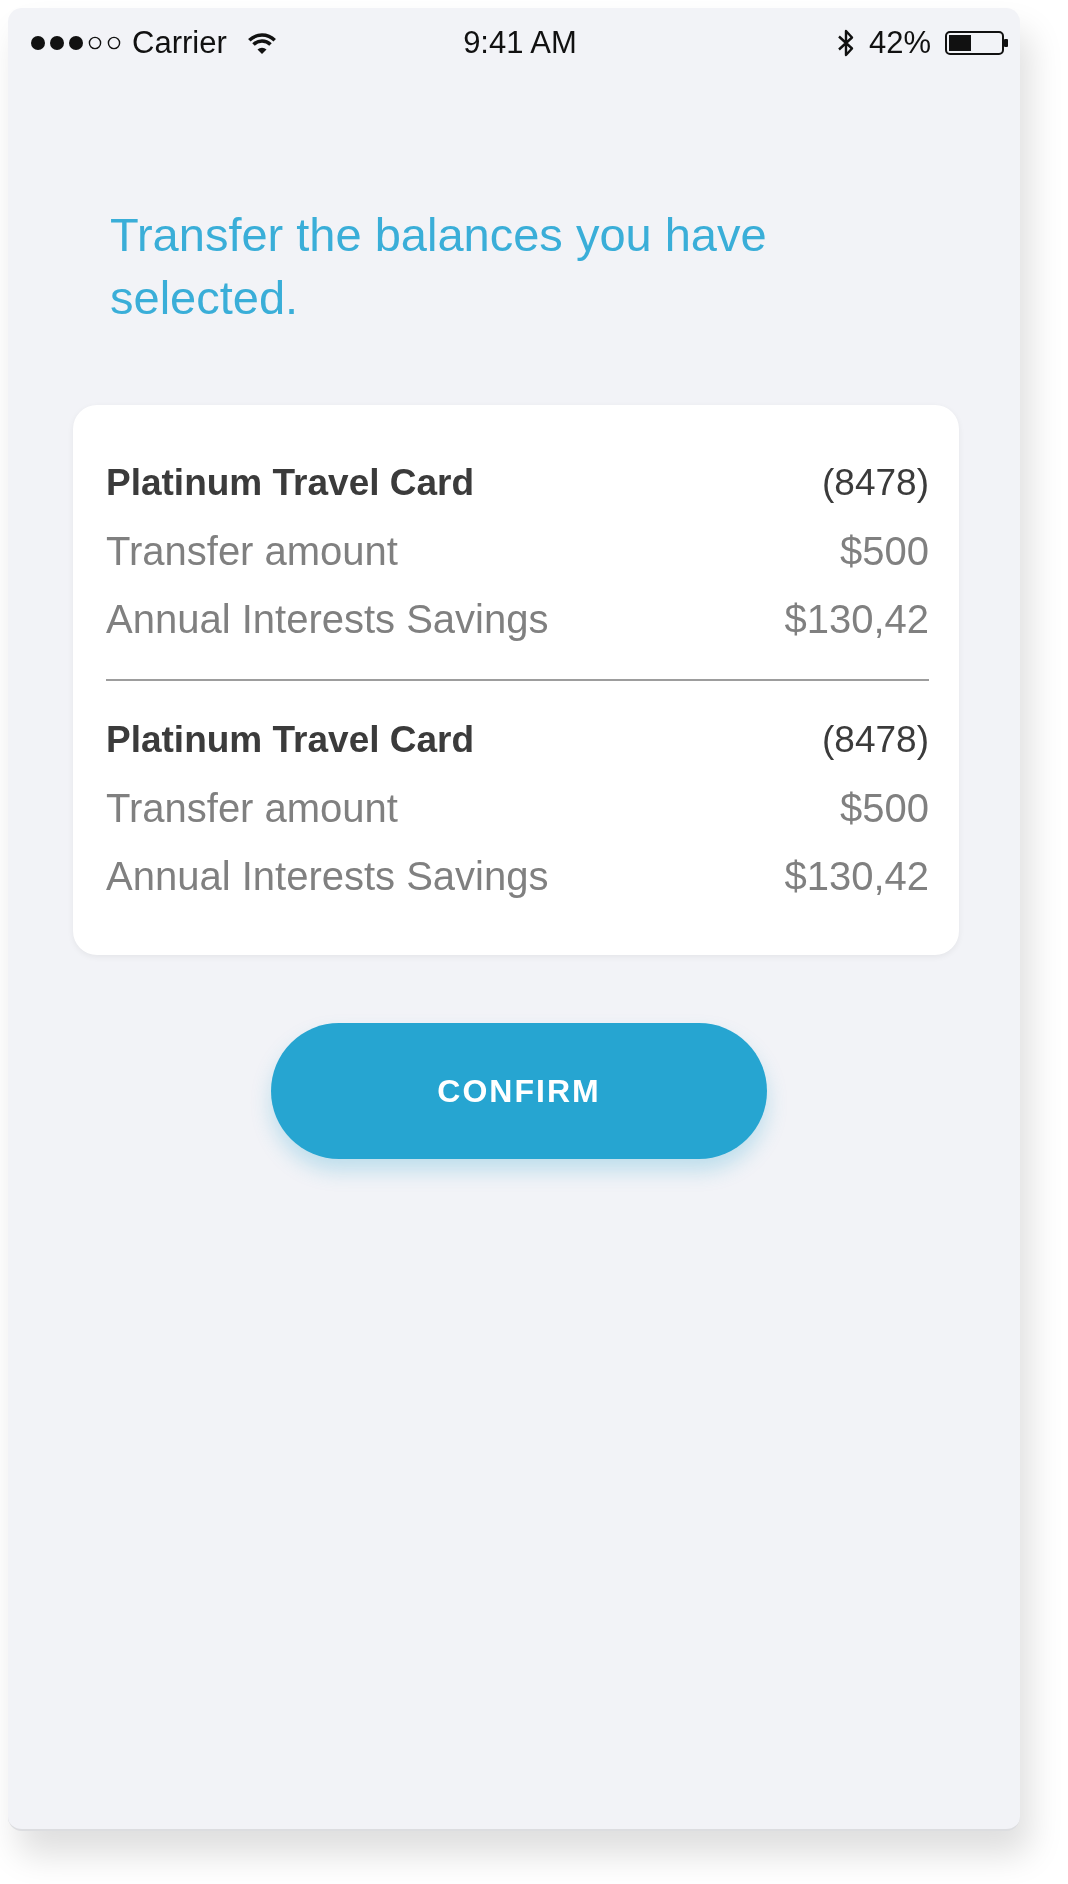  Describe the element at coordinates (899, 43) in the screenshot. I see `battery-percentage: 42%` at that location.